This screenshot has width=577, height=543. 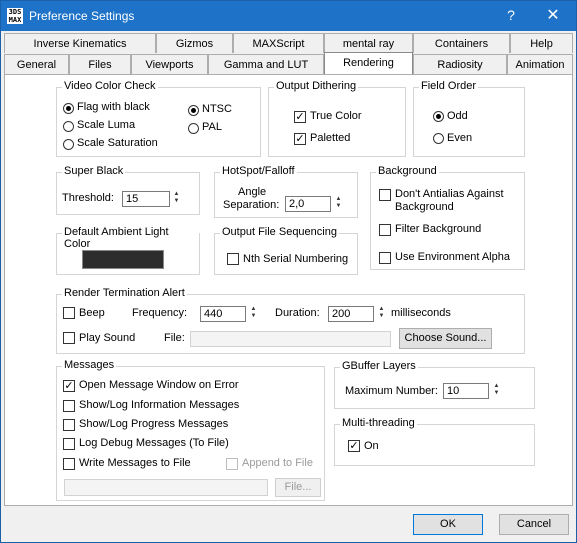 I want to click on even-radio, so click(x=438, y=138).